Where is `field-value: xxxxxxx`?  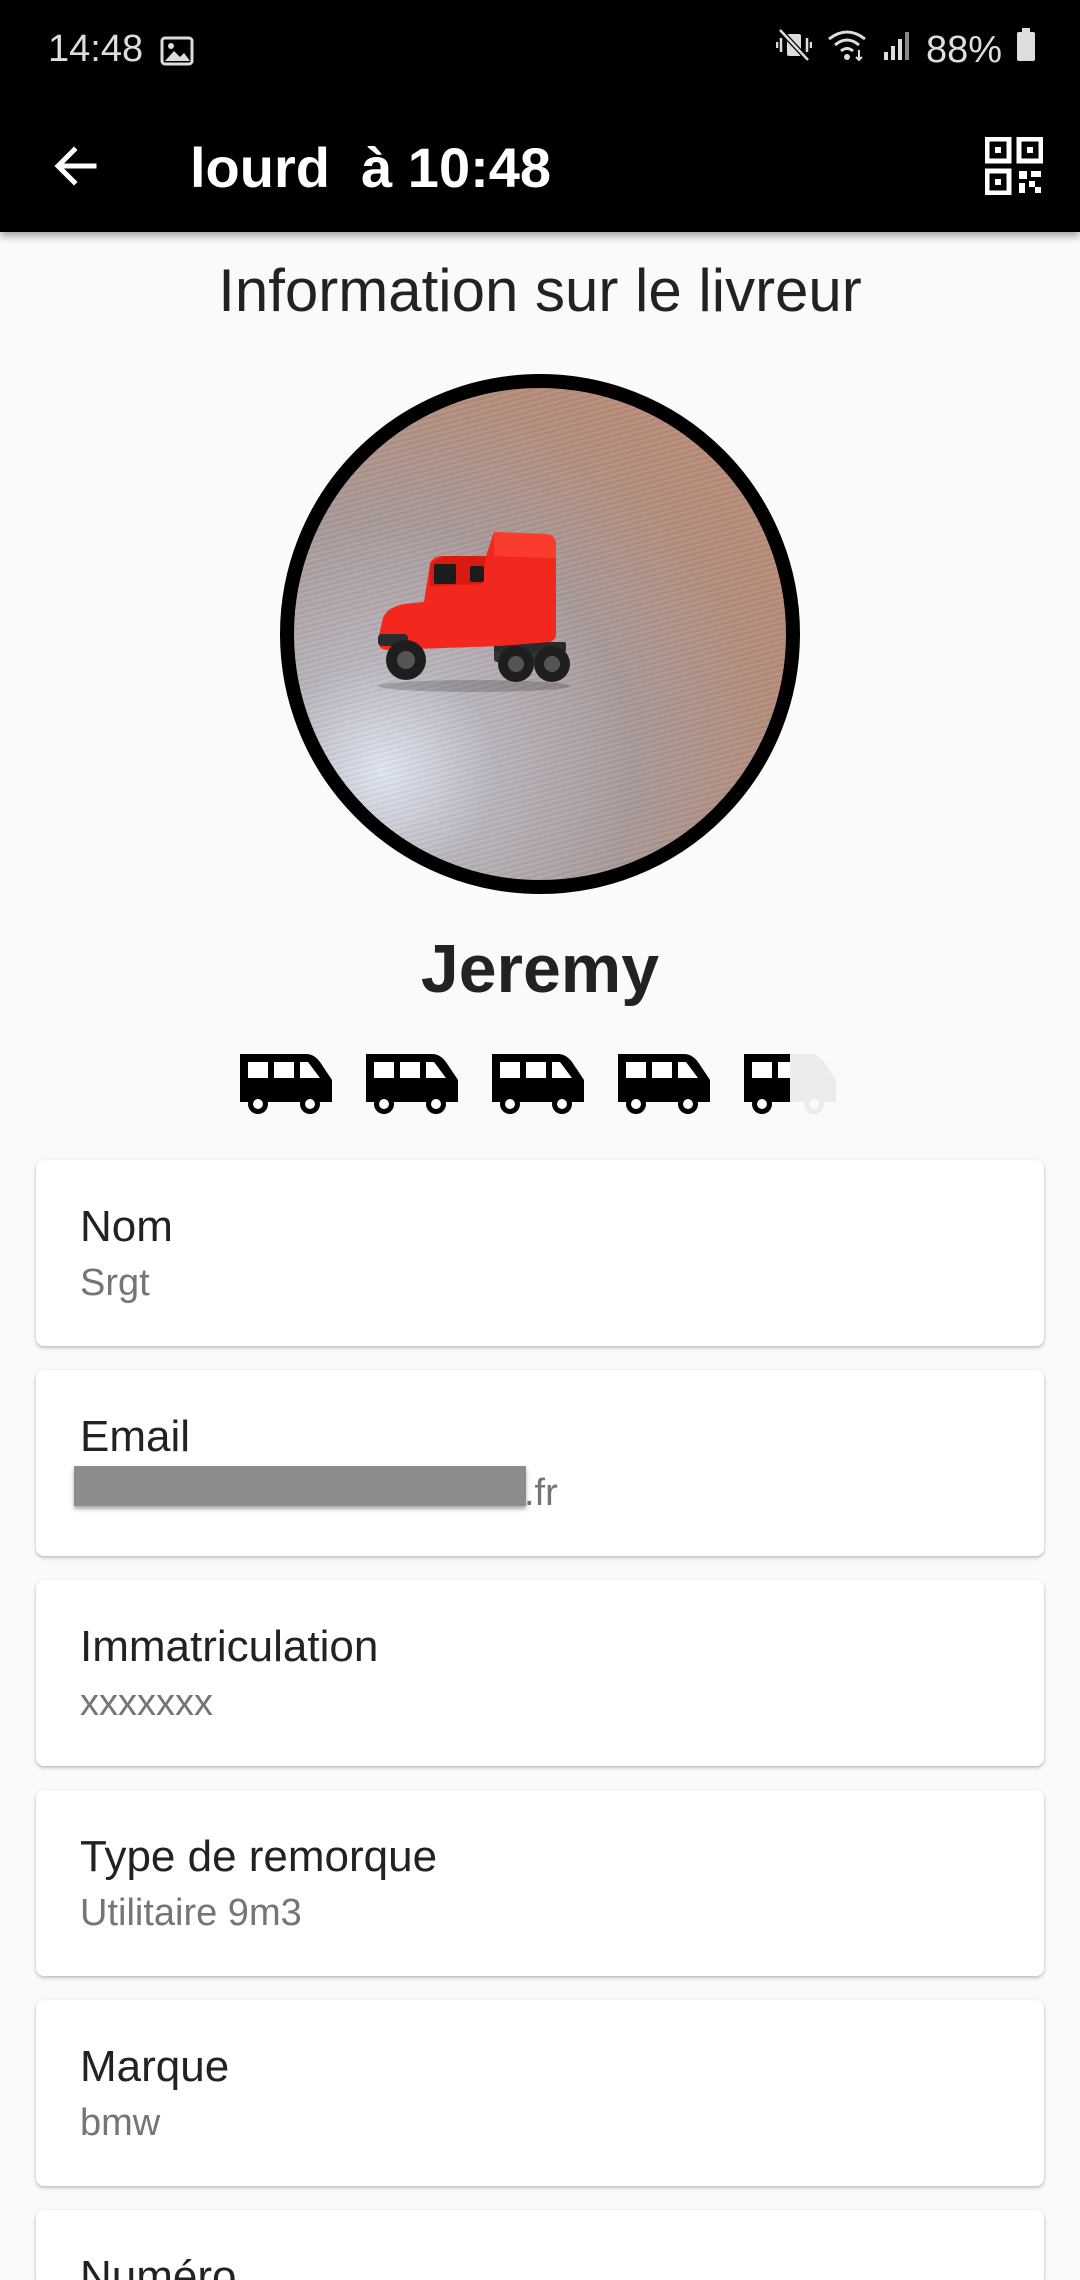
field-value: xxxxxxx is located at coordinates (146, 1703).